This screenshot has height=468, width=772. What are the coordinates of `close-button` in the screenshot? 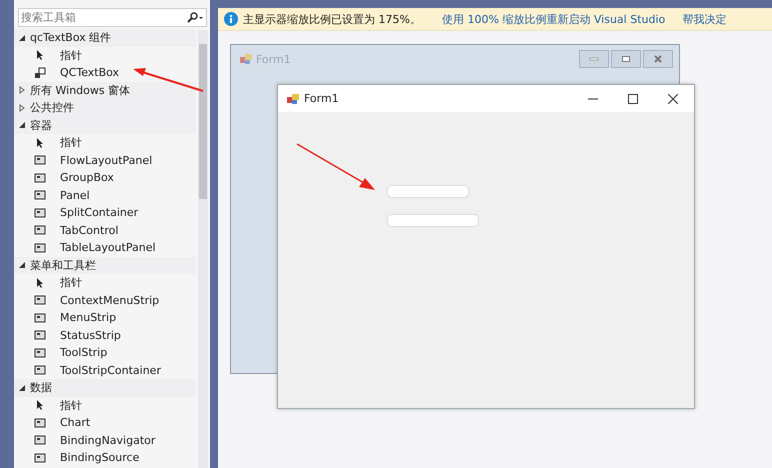 It's located at (658, 59).